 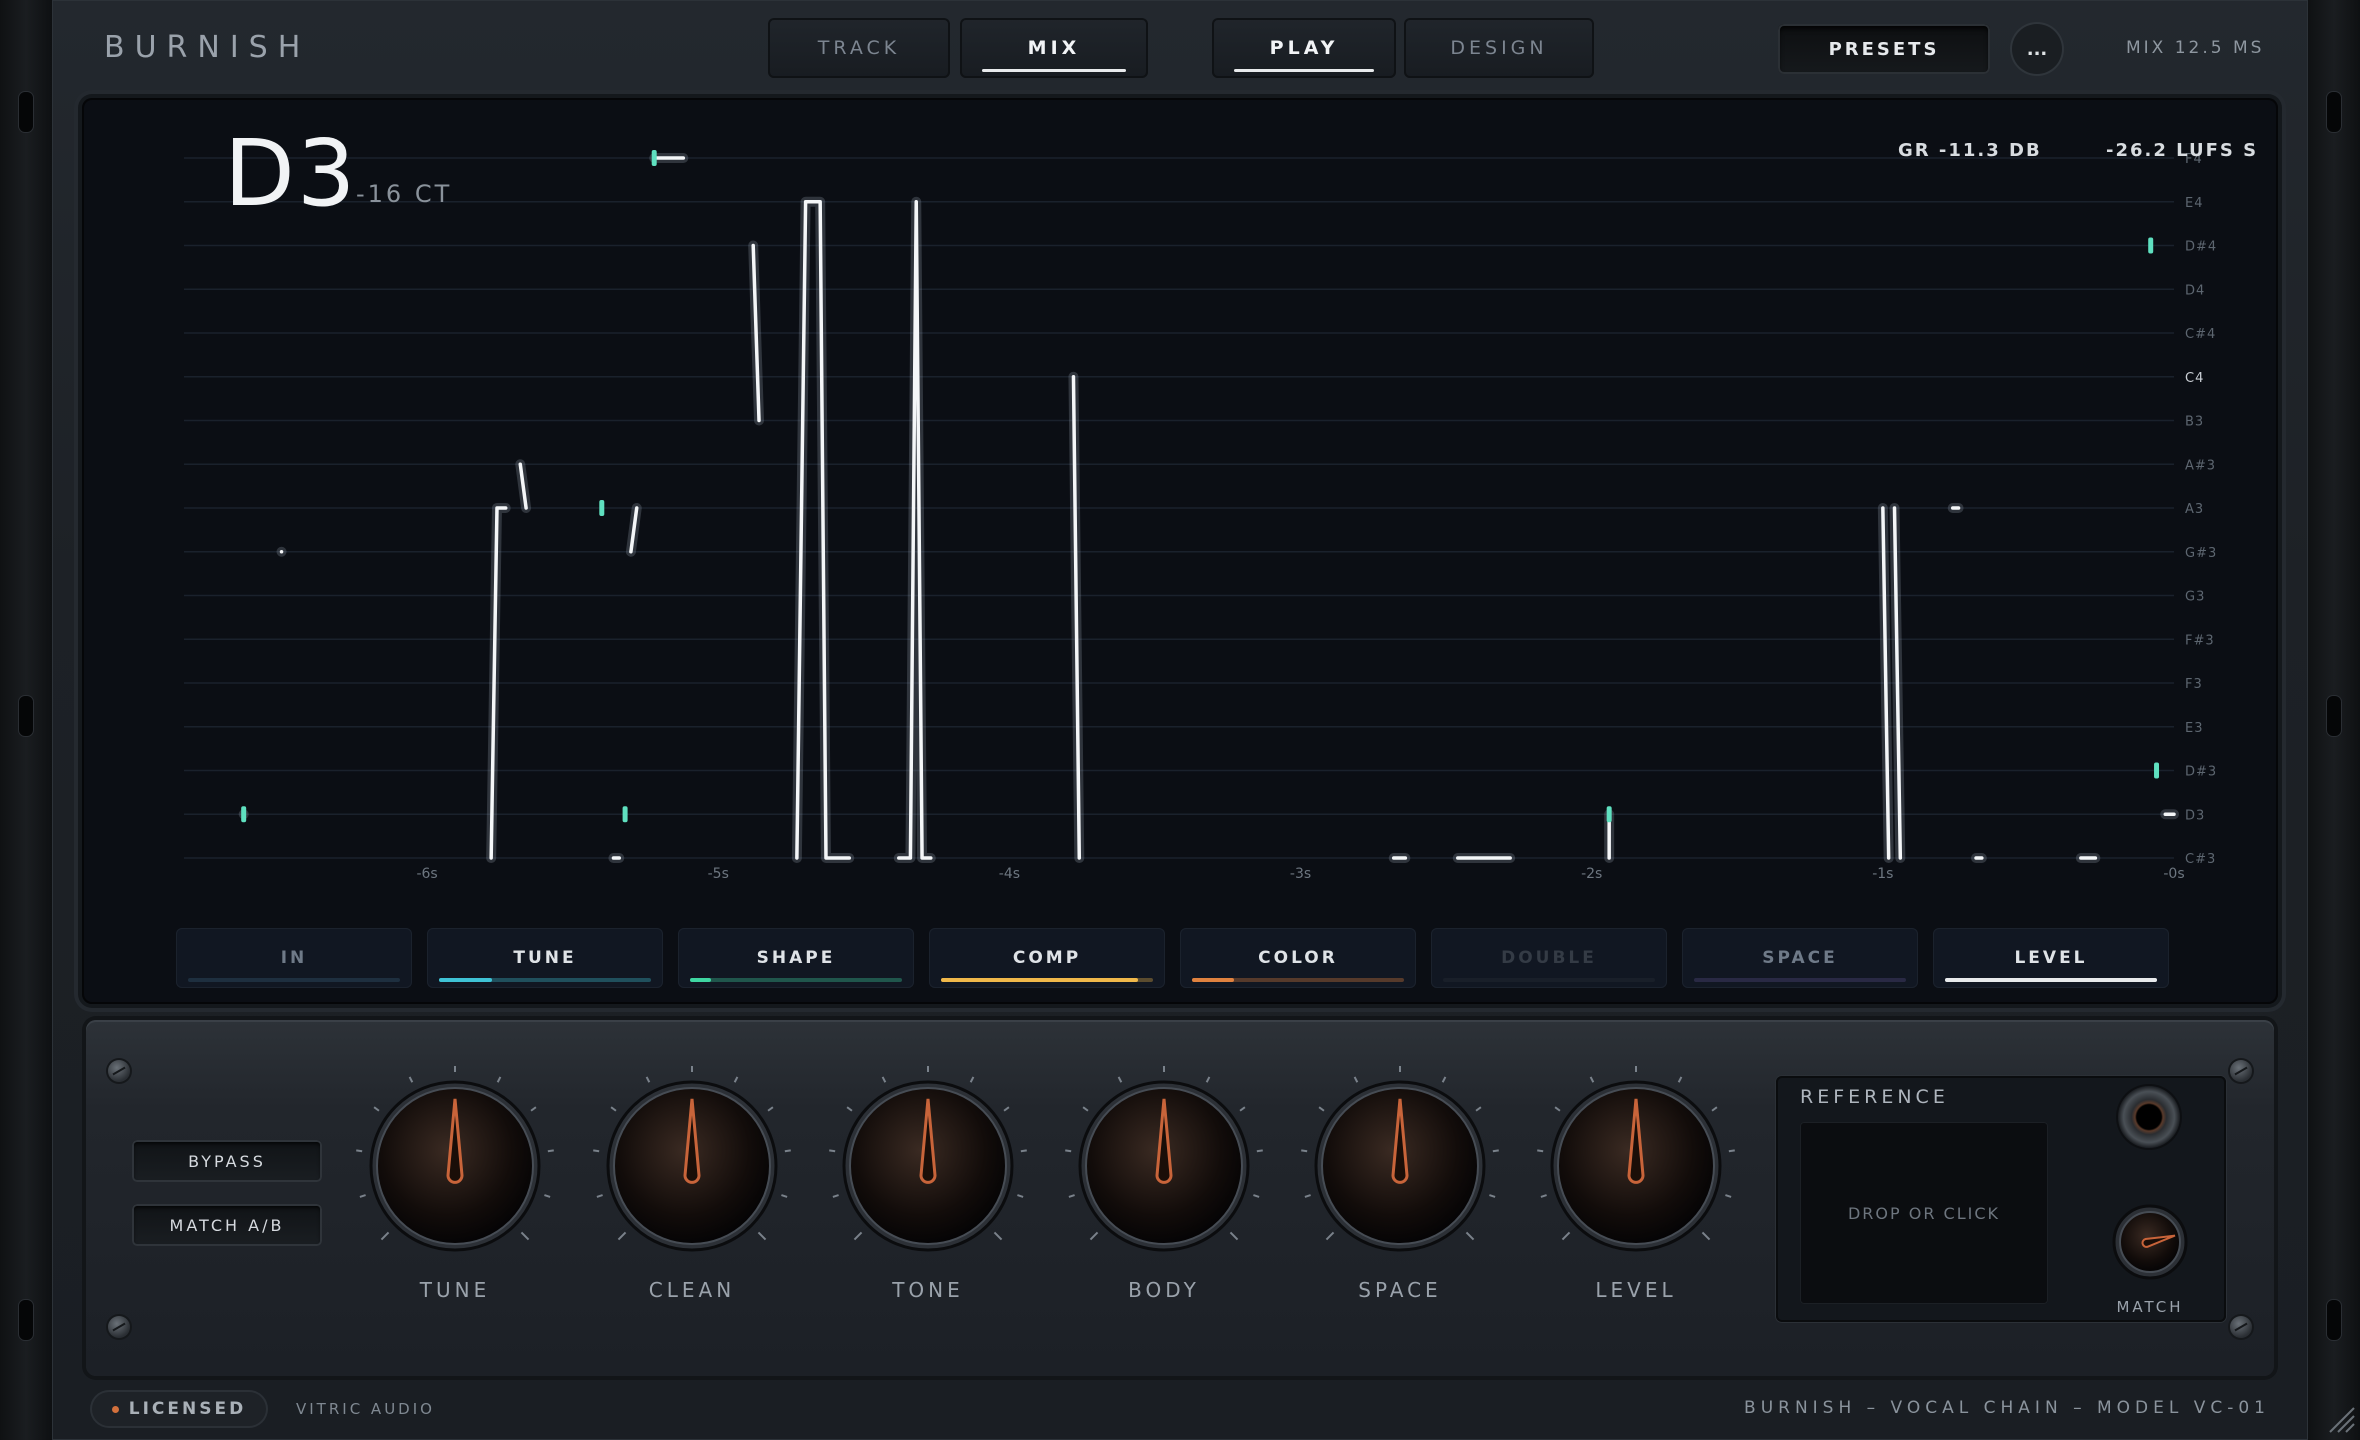 I want to click on stage-label: TUNE, so click(x=545, y=958).